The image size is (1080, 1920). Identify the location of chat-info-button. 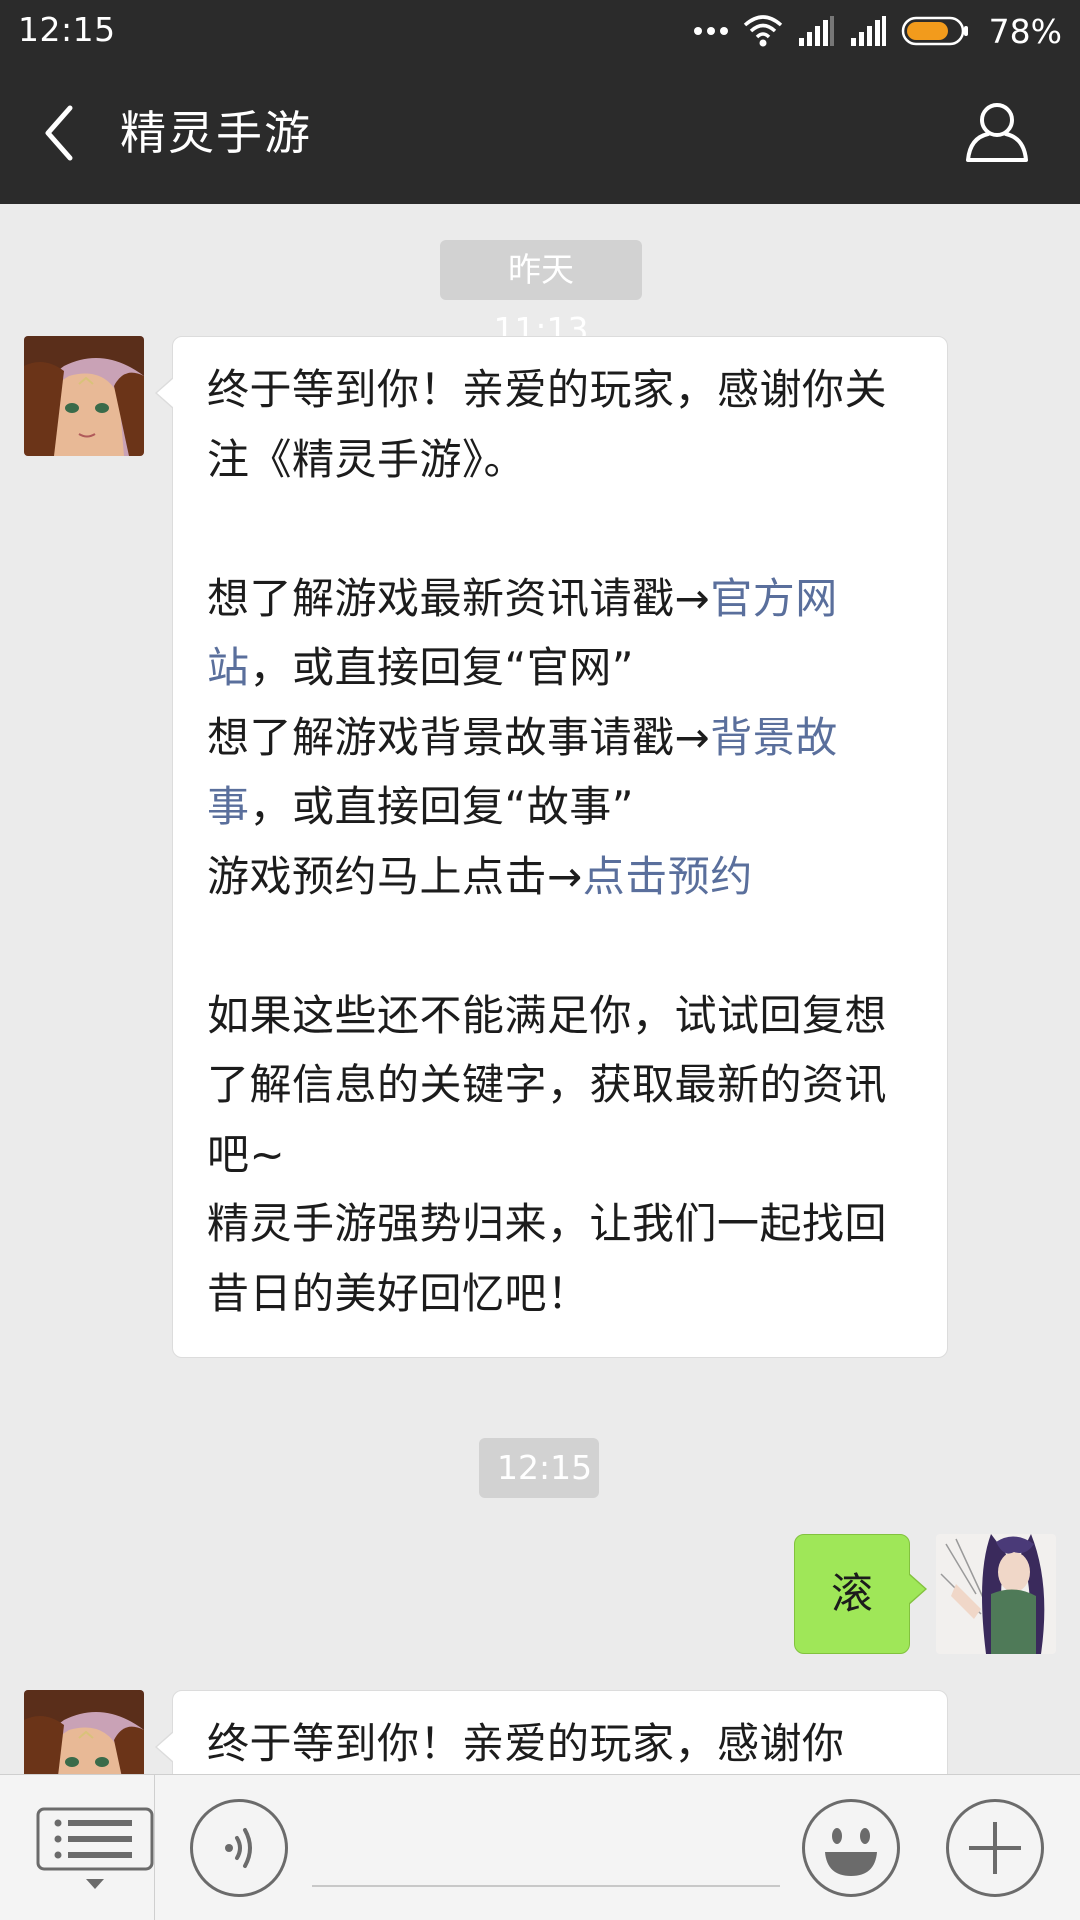
(997, 133).